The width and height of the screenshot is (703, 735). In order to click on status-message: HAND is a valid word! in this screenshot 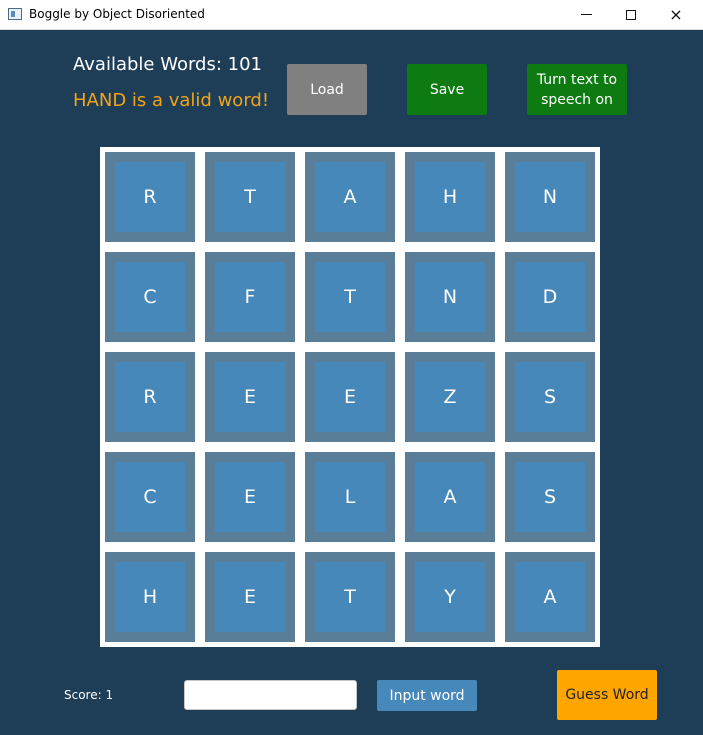, I will do `click(171, 100)`.